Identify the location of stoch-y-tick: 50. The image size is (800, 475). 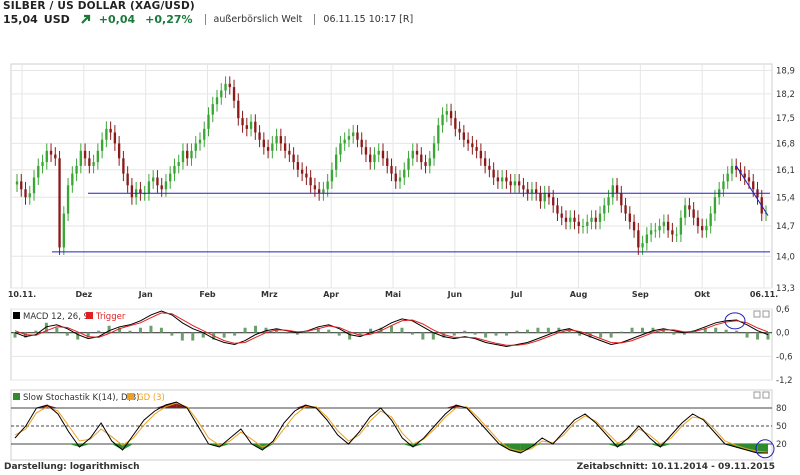
(781, 427).